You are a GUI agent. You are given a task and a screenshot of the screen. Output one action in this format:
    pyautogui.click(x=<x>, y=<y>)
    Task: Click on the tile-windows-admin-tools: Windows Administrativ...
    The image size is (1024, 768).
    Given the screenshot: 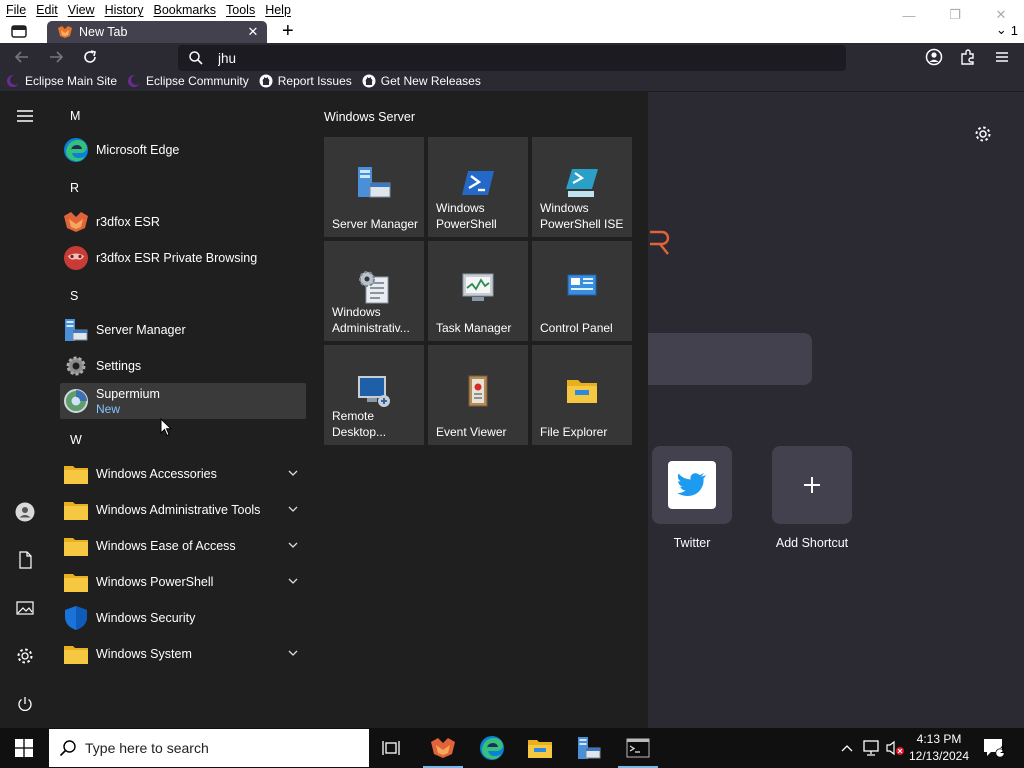 What is the action you would take?
    pyautogui.click(x=374, y=291)
    